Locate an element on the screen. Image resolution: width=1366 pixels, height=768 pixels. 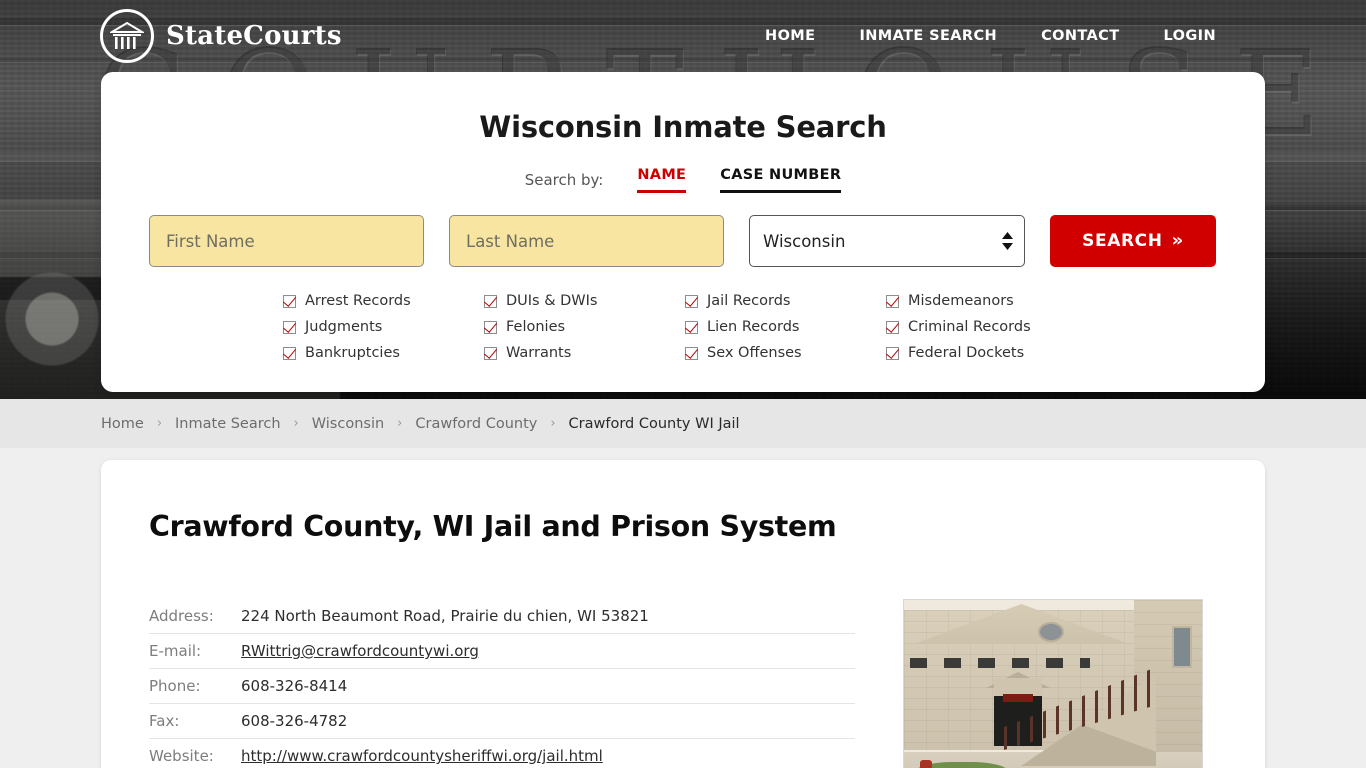
breadcrumb-item-current: Crawford County WI Jail is located at coordinates (654, 423).